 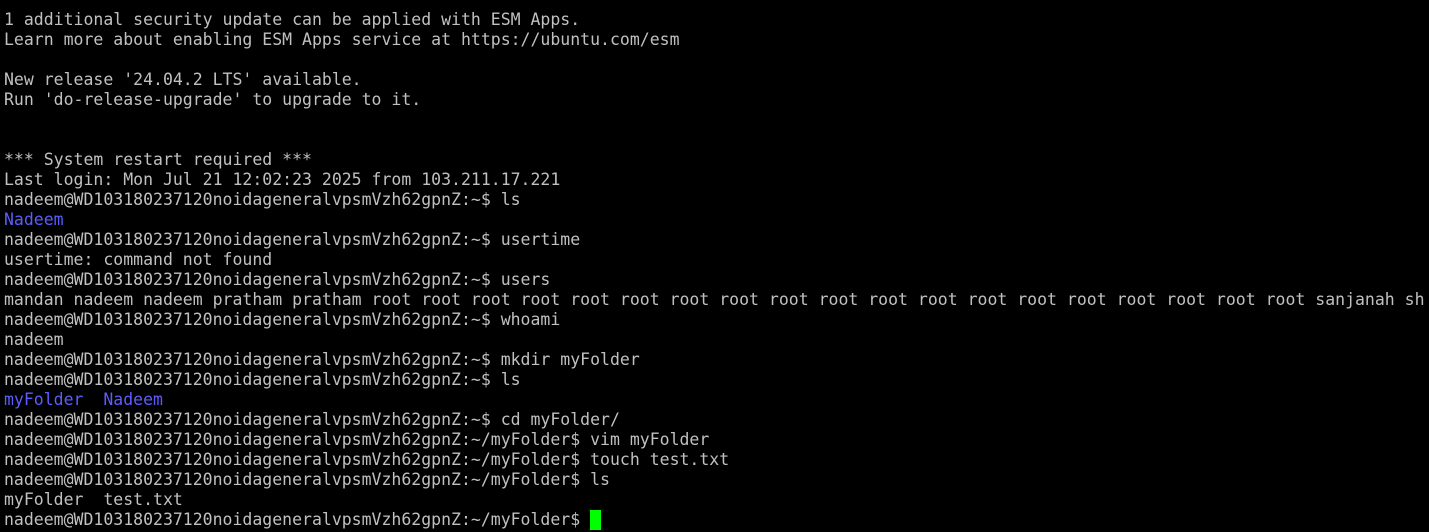 What do you see at coordinates (716, 220) in the screenshot?
I see `terminal-line: Nadeem` at bounding box center [716, 220].